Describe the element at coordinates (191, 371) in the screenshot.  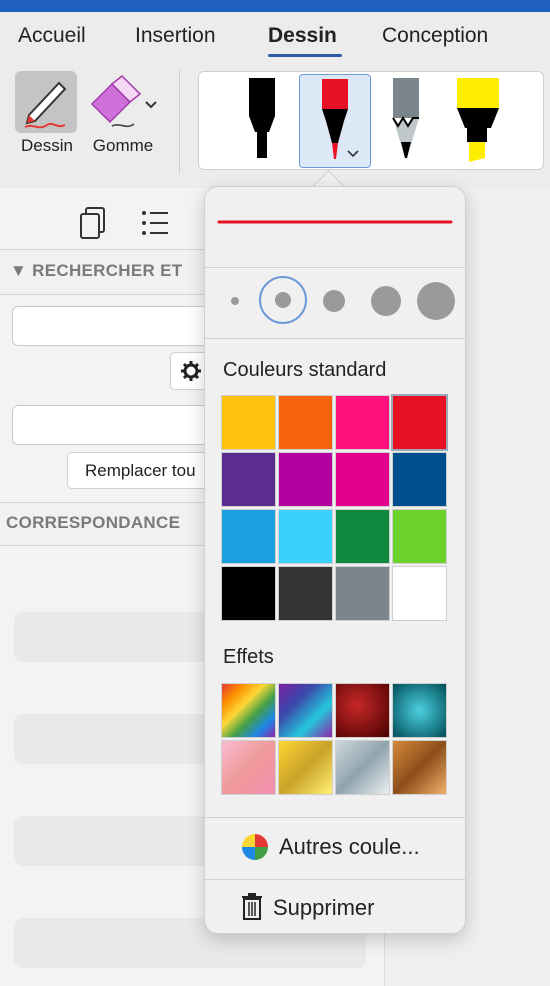
I see `gear-icon` at that location.